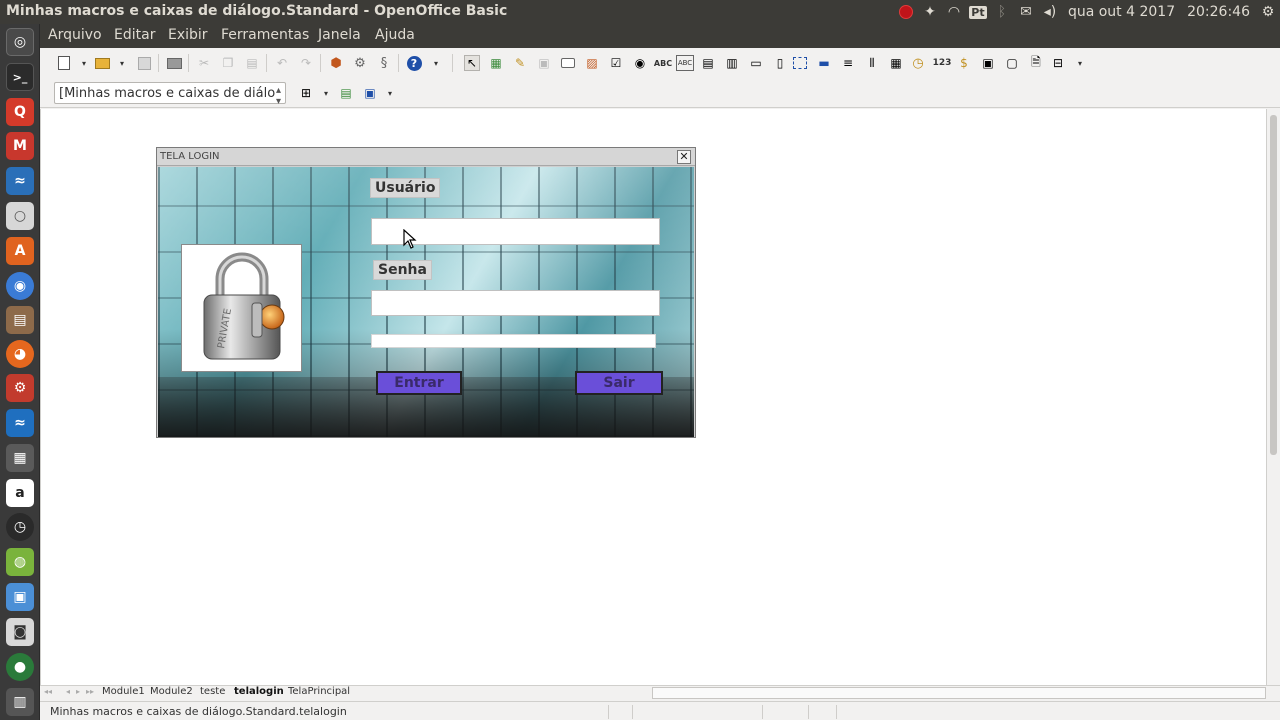  Describe the element at coordinates (171, 693) in the screenshot. I see `tab-module2: Module2` at that location.